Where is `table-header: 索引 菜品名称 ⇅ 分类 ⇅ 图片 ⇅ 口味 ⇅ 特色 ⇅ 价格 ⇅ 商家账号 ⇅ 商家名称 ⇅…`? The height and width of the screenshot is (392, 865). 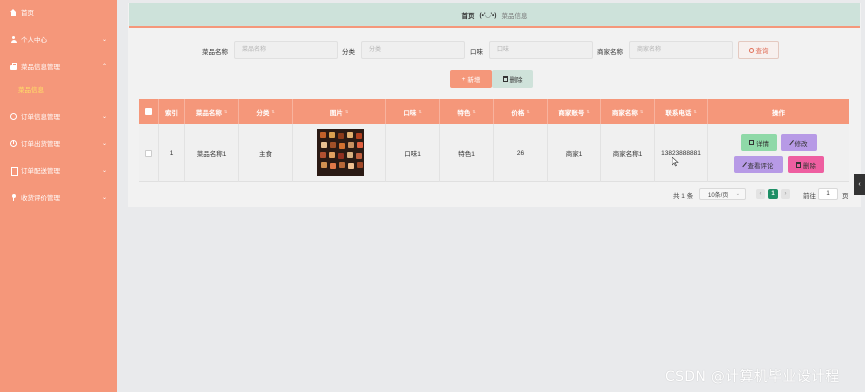 table-header: 索引 菜品名称 ⇅ 分类 ⇅ 图片 ⇅ 口味 ⇅ 特色 ⇅ 价格 ⇅ 商家账号 ⇅ 商家名称 ⇅… is located at coordinates (494, 111).